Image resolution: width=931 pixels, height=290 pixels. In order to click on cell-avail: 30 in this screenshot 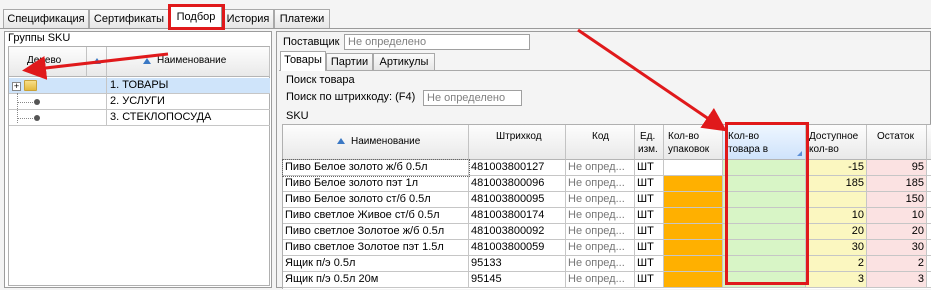, I will do `click(836, 248)`.